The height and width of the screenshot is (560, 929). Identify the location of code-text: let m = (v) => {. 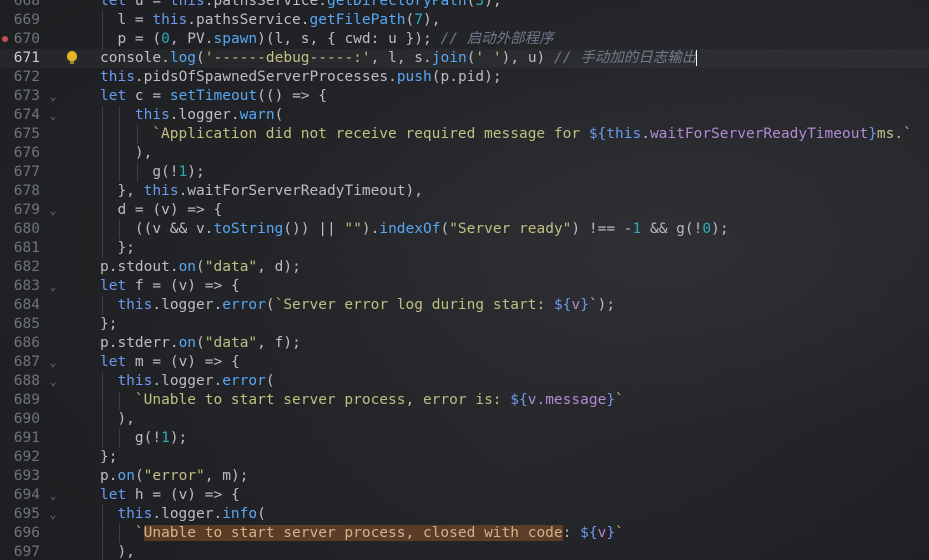
(170, 362).